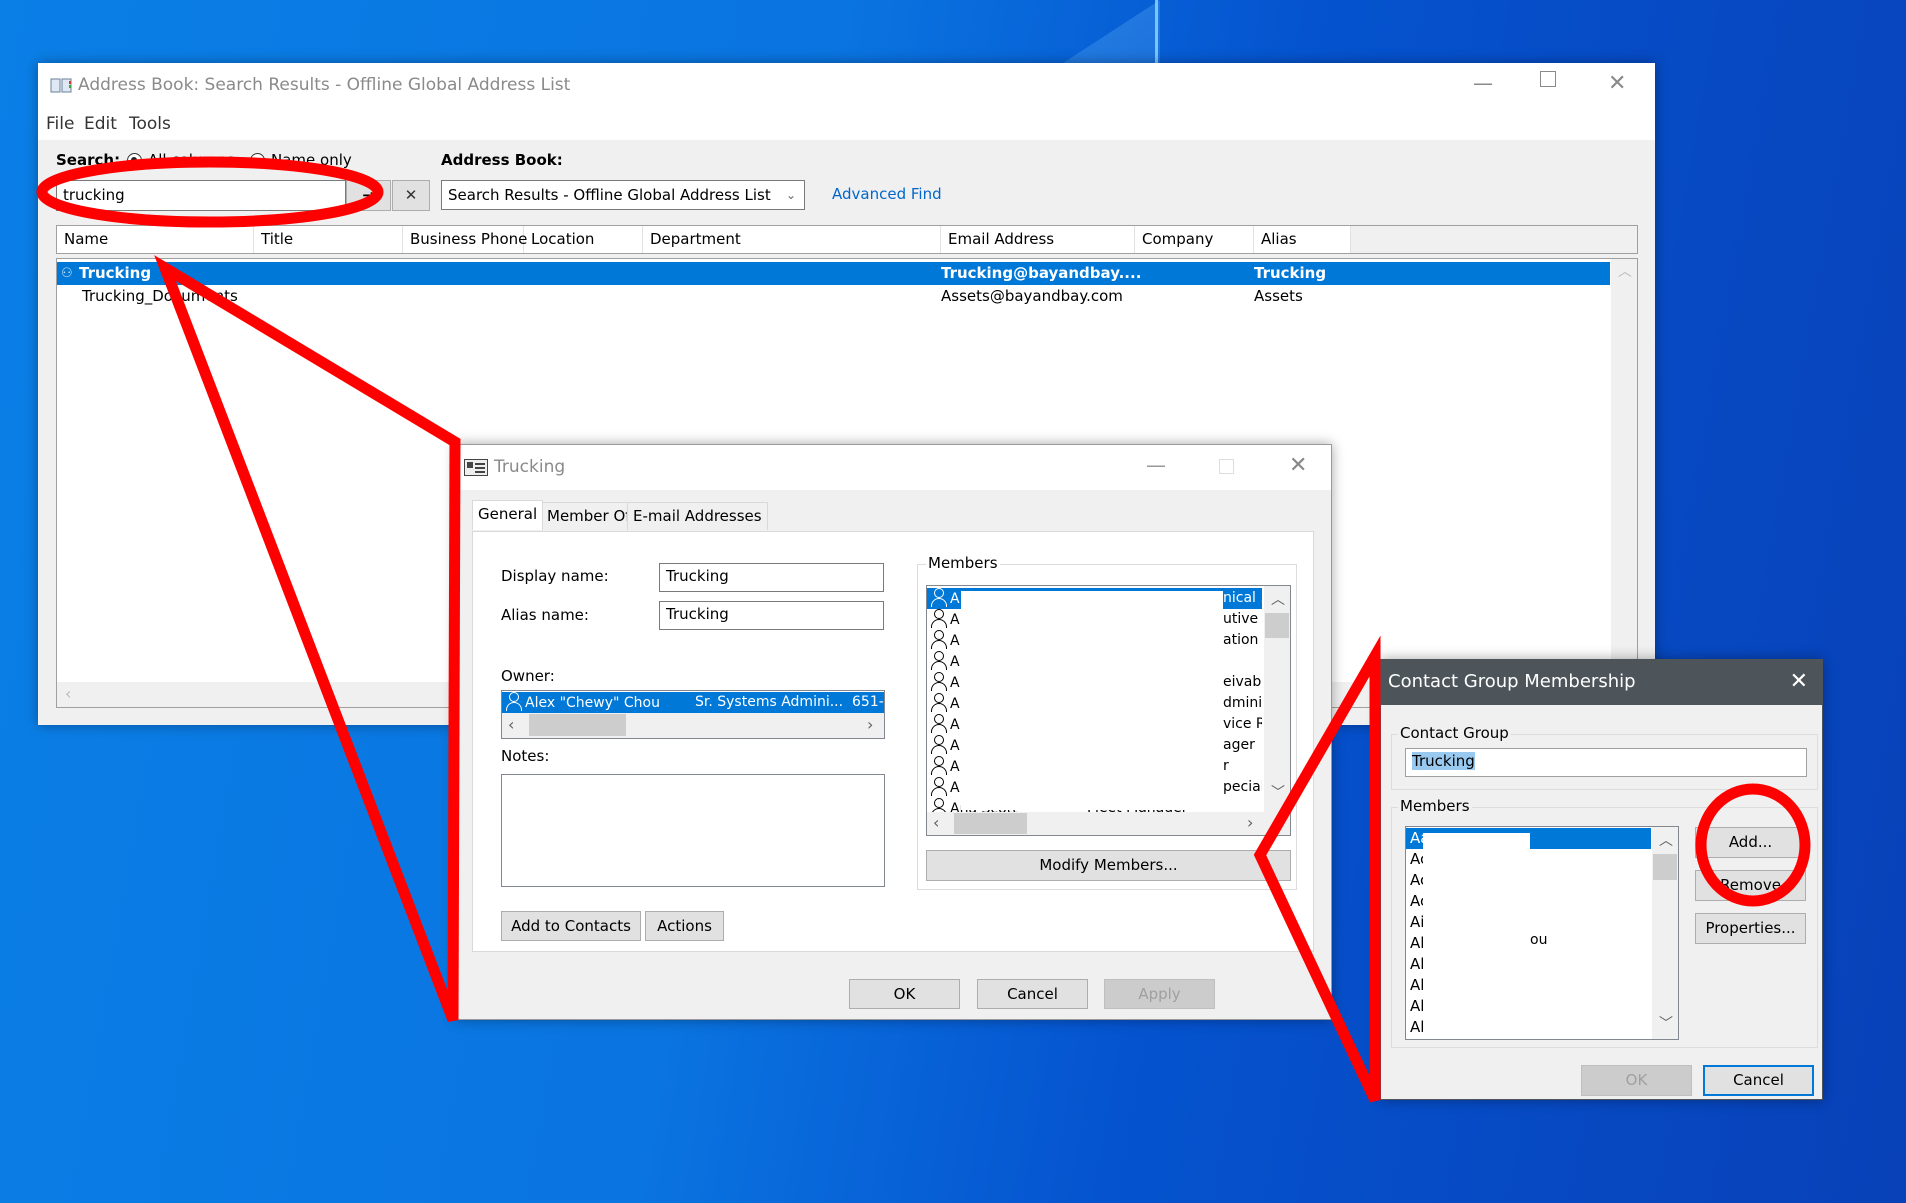 Image resolution: width=1906 pixels, height=1203 pixels. I want to click on search-go-button: →, so click(368, 195).